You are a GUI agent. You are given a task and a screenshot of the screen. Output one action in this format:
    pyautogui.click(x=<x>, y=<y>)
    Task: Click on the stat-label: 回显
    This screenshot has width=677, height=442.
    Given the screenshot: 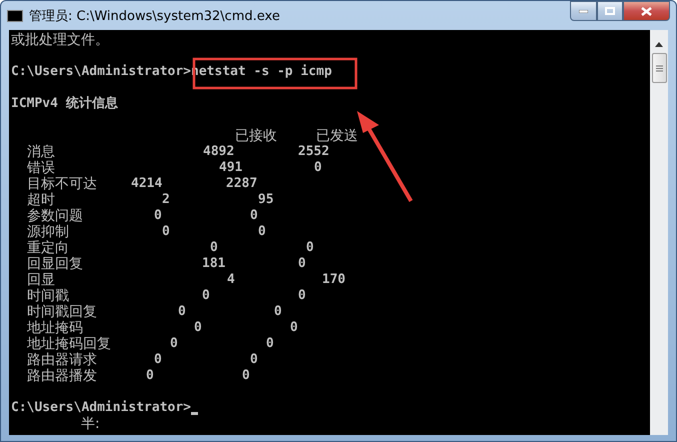 What is the action you would take?
    pyautogui.click(x=41, y=280)
    